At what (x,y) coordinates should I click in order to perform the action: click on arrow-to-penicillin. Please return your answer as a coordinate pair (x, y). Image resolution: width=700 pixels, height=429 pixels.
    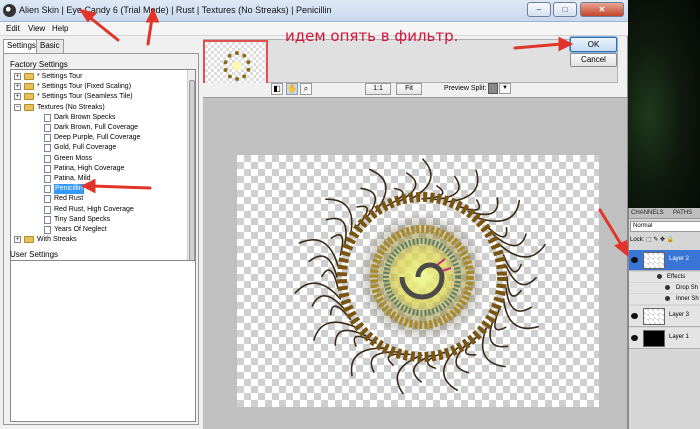
    Looking at the image, I should click on (121, 187).